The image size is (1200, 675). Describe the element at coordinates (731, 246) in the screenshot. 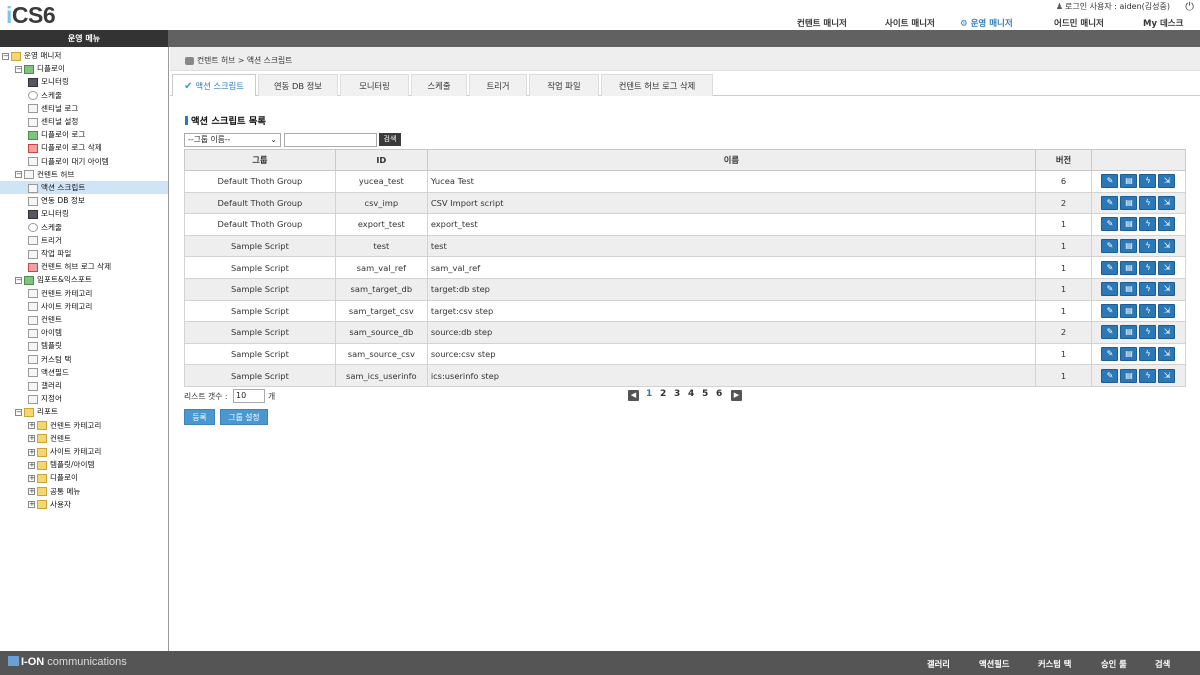

I see `cell-name: test` at that location.